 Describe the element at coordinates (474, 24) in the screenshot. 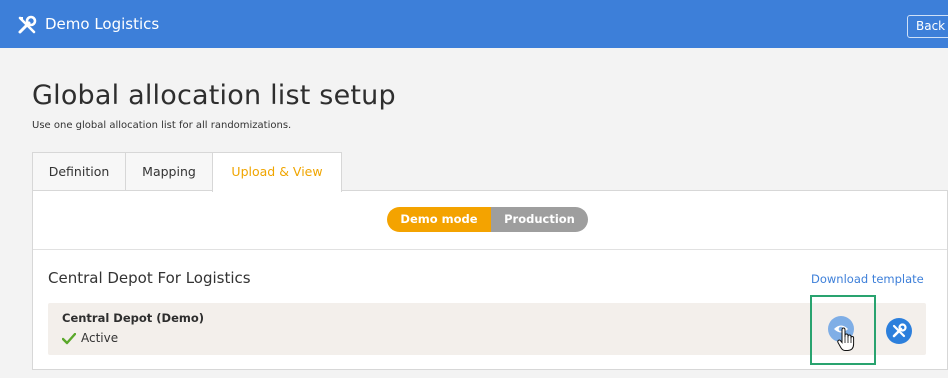

I see `top-bar: Demo Logistics Back` at that location.